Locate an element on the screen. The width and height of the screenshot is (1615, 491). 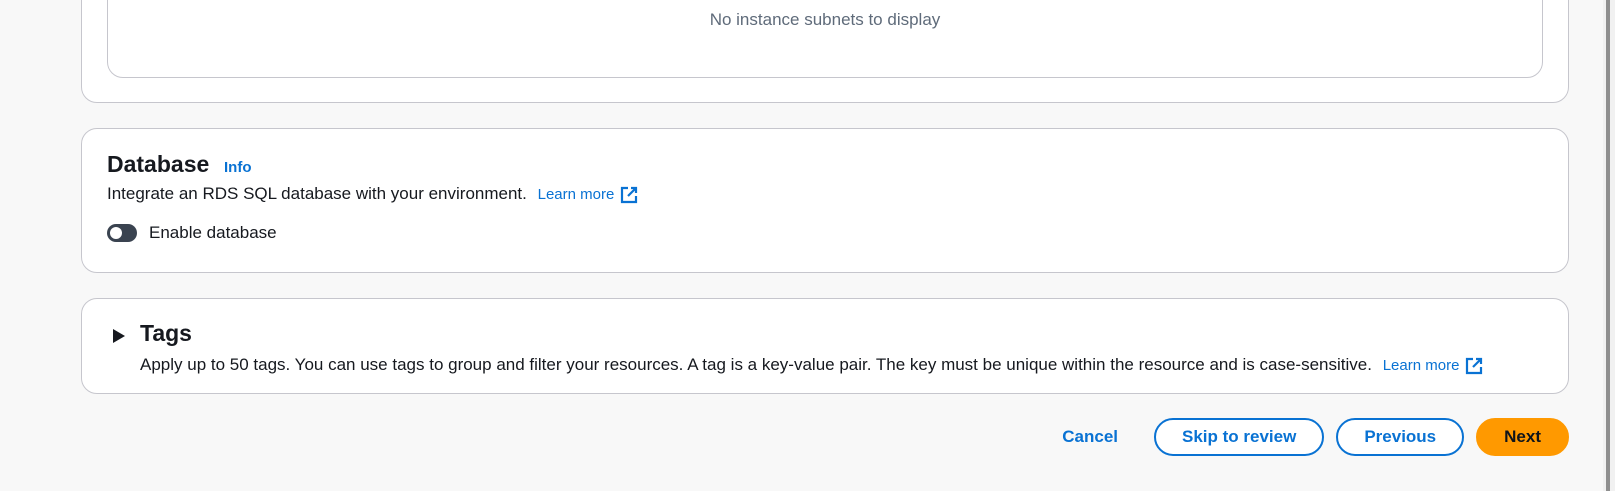
database-title: Database is located at coordinates (158, 164).